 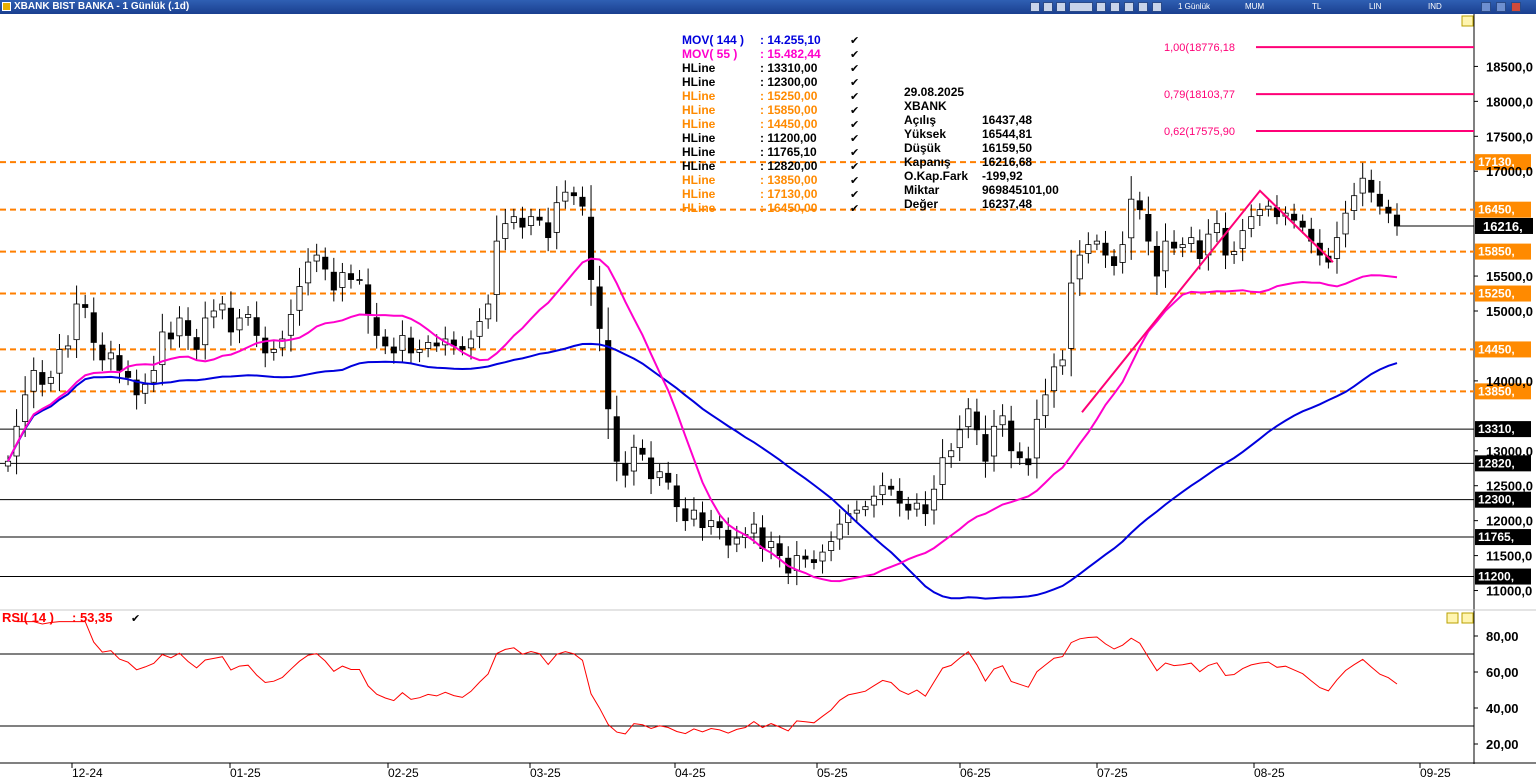 I want to click on toolbar-currency: TL, so click(x=1316, y=7).